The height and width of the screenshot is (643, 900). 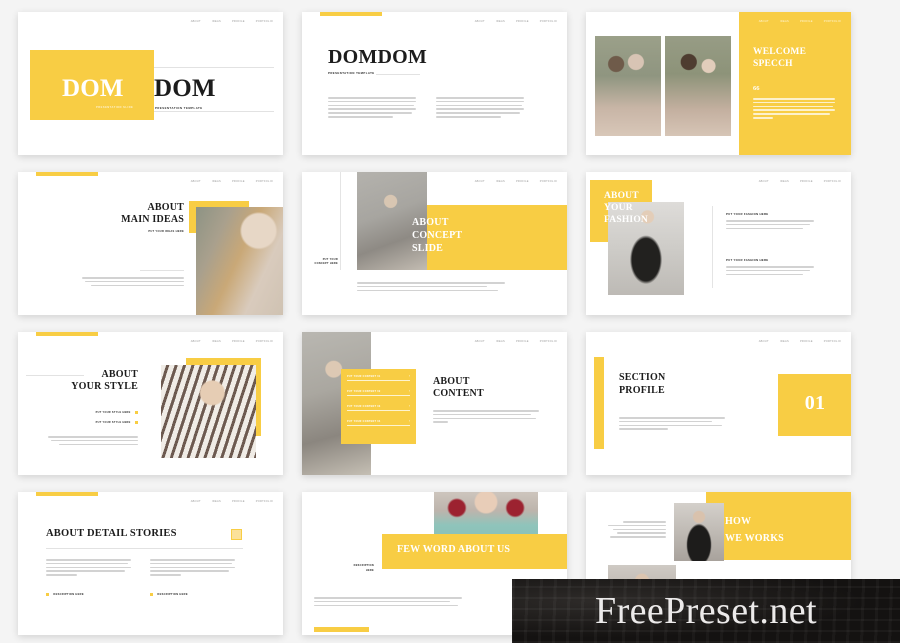 What do you see at coordinates (795, 83) in the screenshot?
I see `accent-panel` at bounding box center [795, 83].